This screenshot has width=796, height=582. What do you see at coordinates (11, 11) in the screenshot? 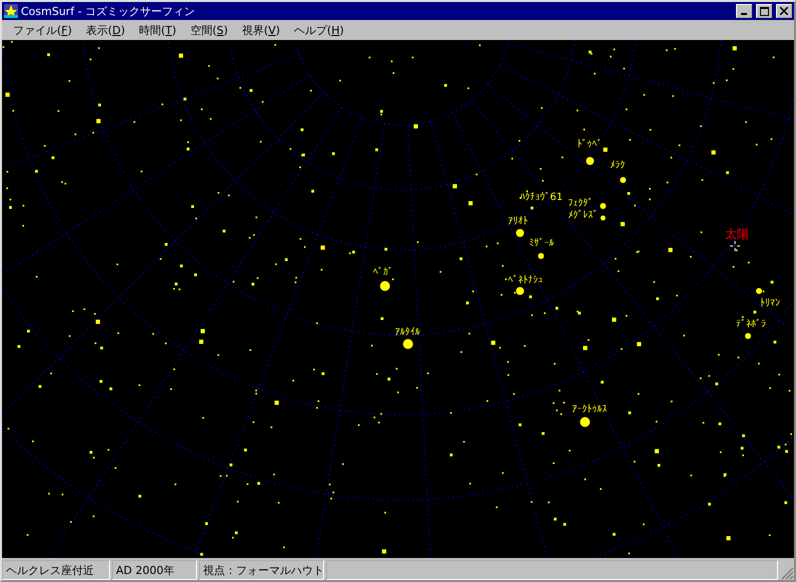
I see `app-icon` at bounding box center [11, 11].